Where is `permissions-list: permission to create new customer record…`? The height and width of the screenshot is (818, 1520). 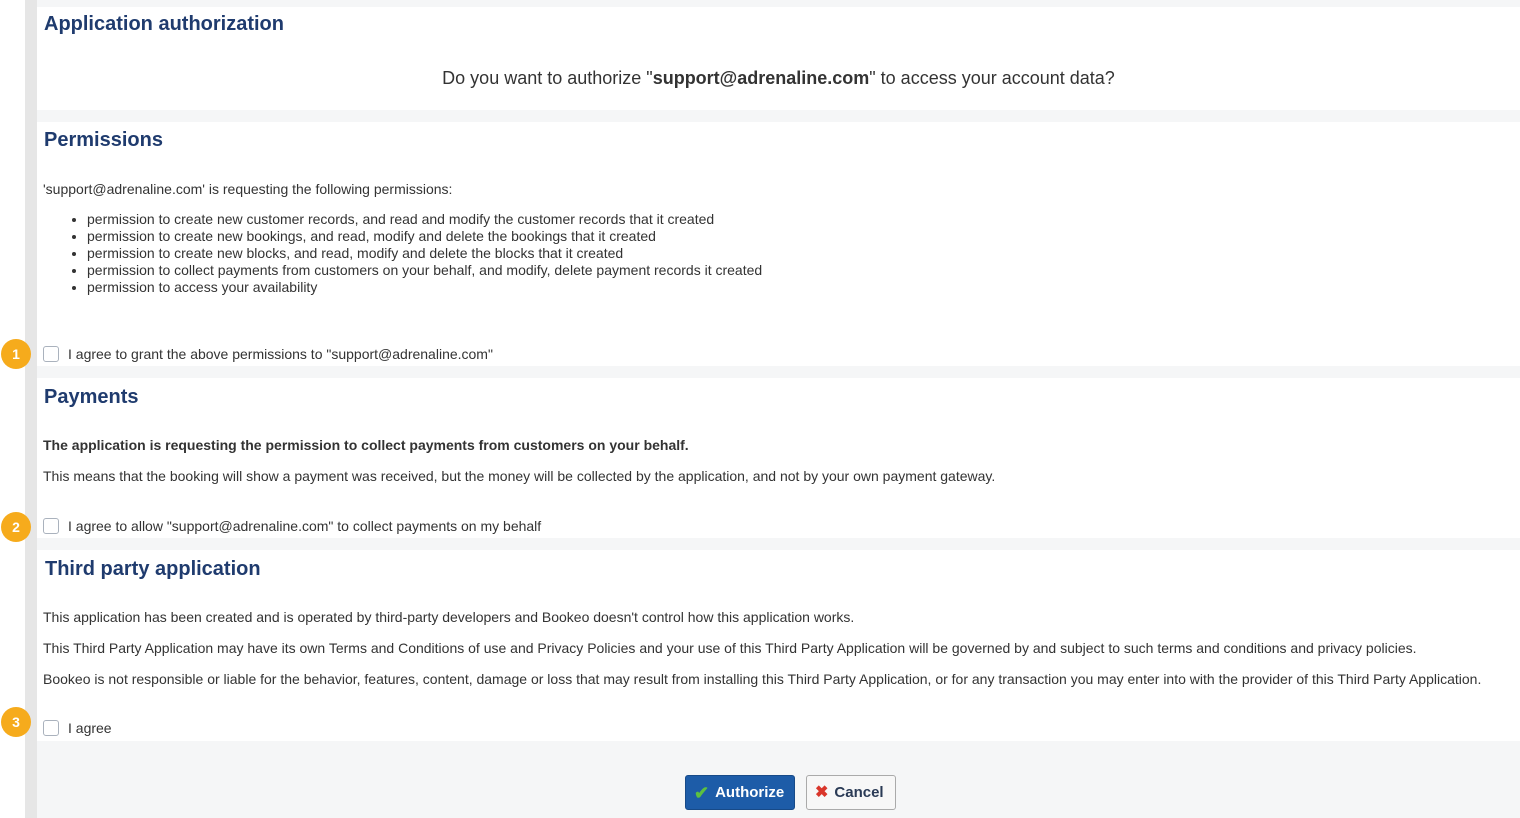
permissions-list: permission to create new customer record… is located at coordinates (402, 253).